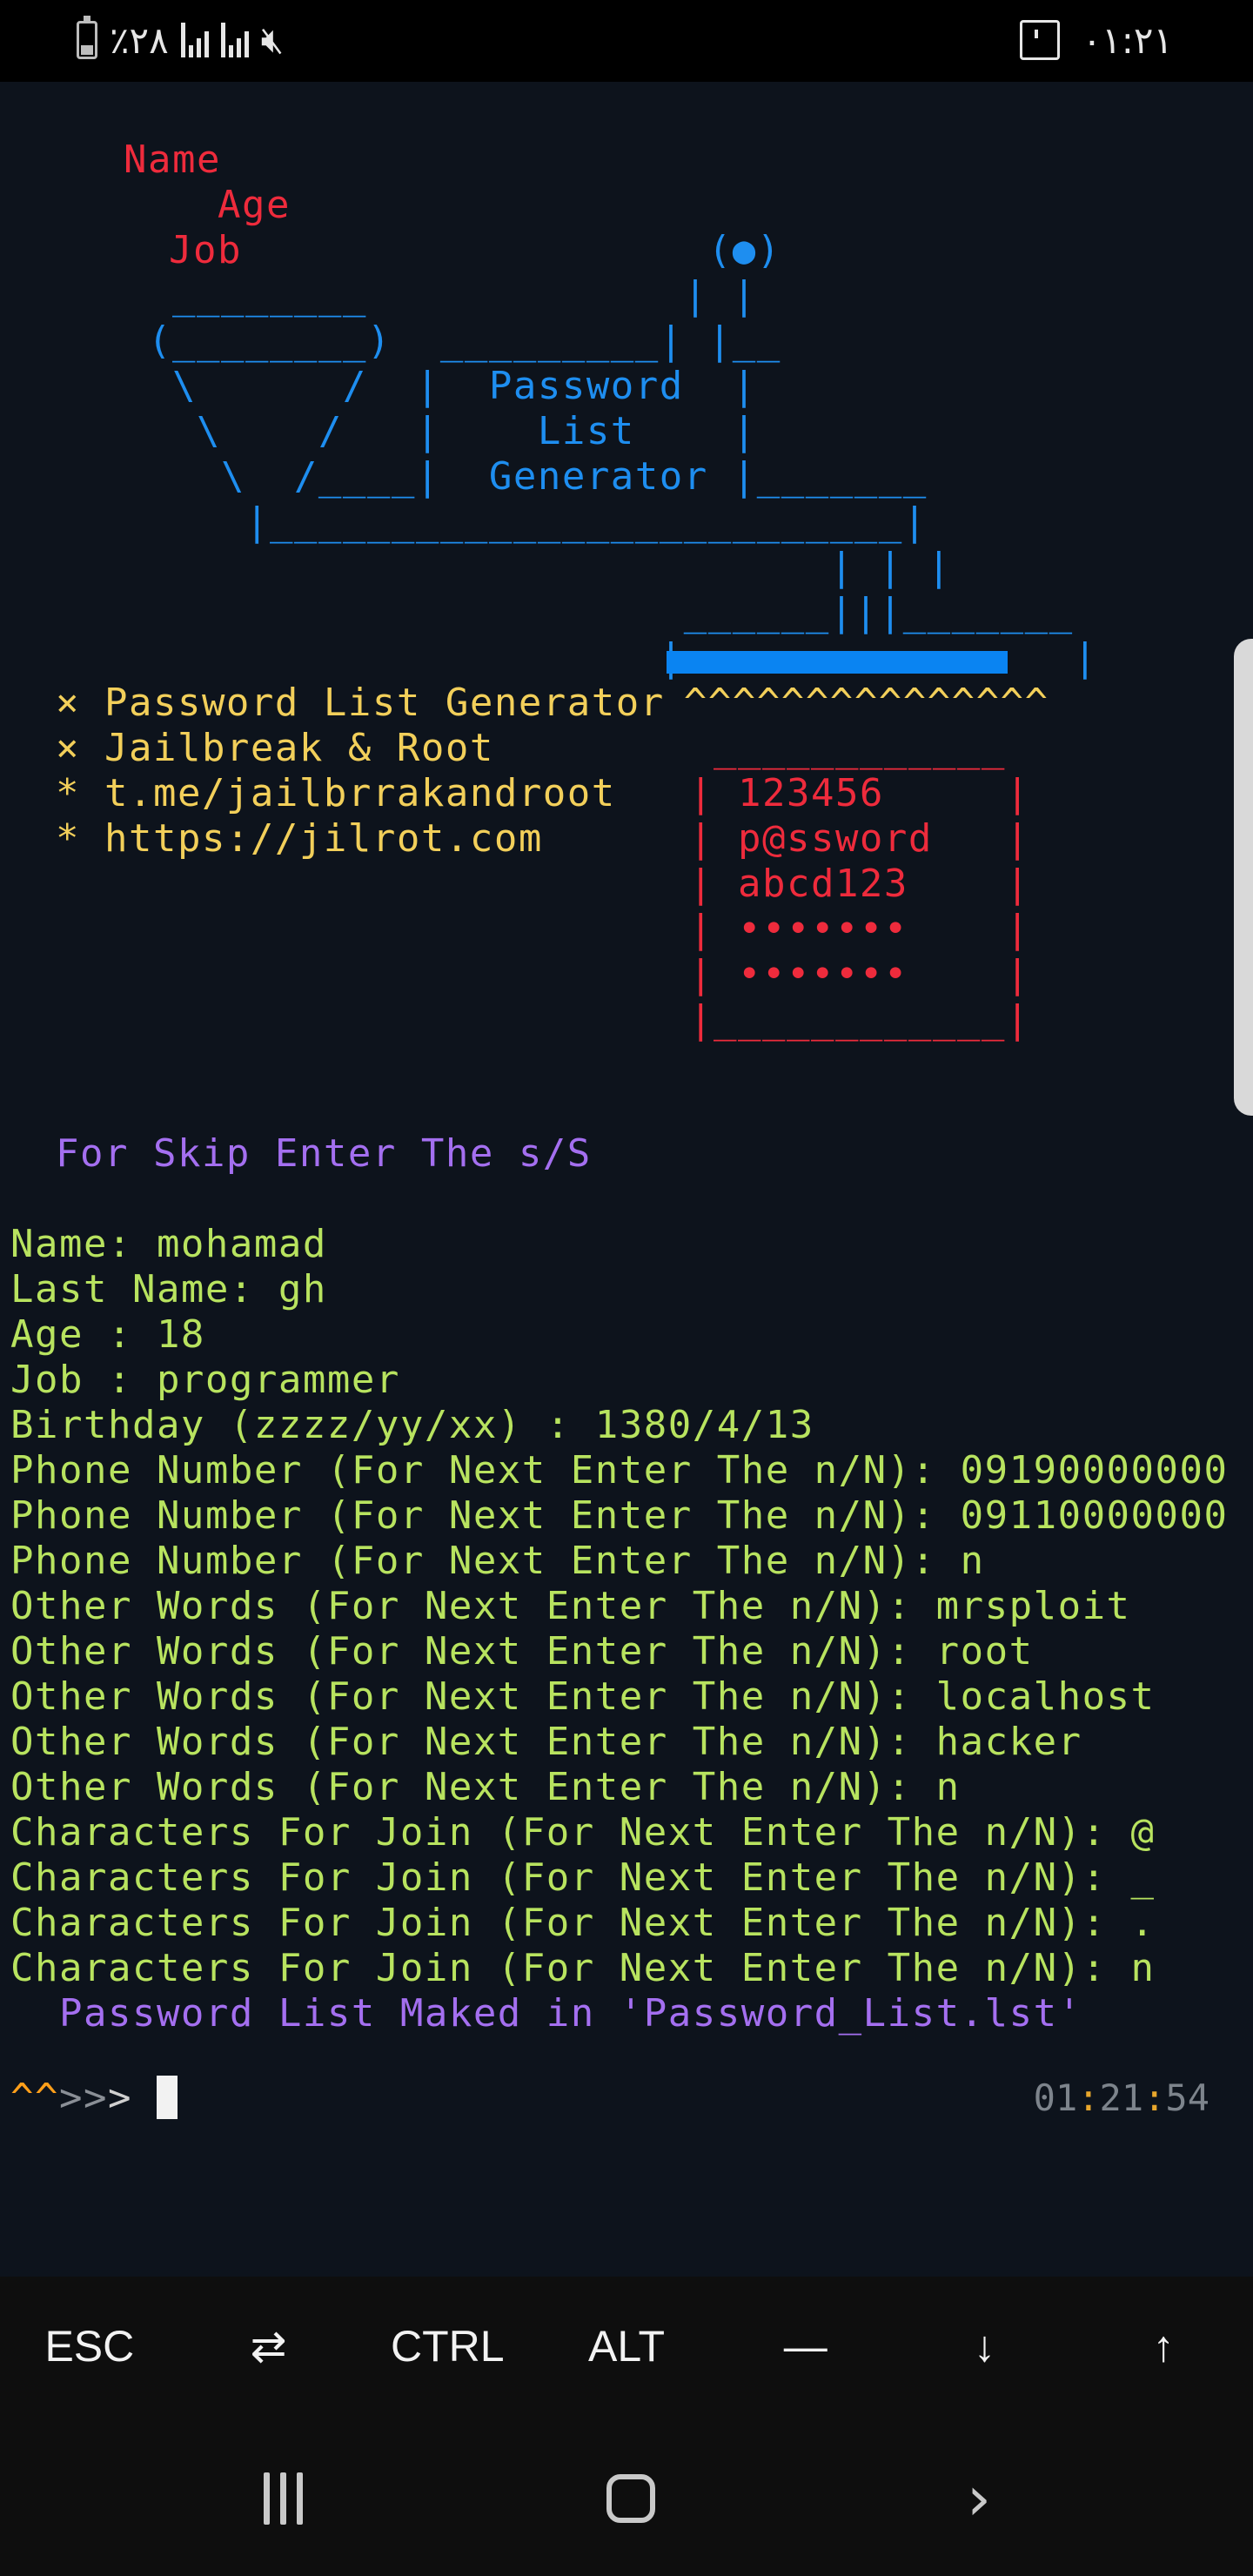 The image size is (1253, 2576). Describe the element at coordinates (860, 793) in the screenshot. I see `sample-box-line: | 123456 |` at that location.